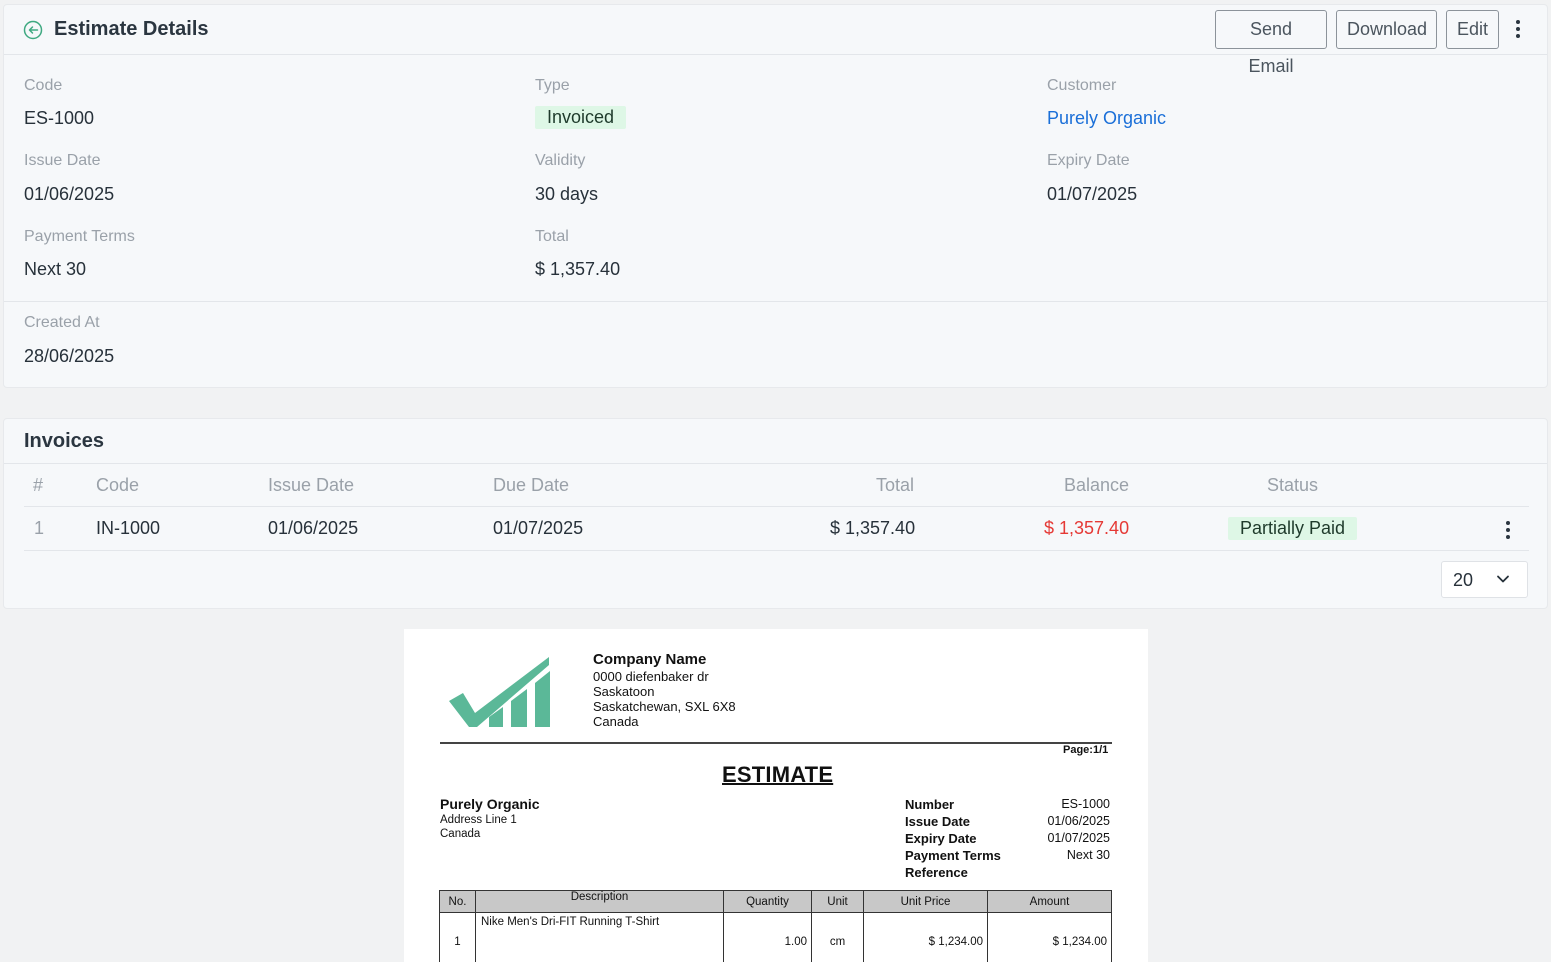  I want to click on meta-payment-terms-label: Payment Terms, so click(953, 855).